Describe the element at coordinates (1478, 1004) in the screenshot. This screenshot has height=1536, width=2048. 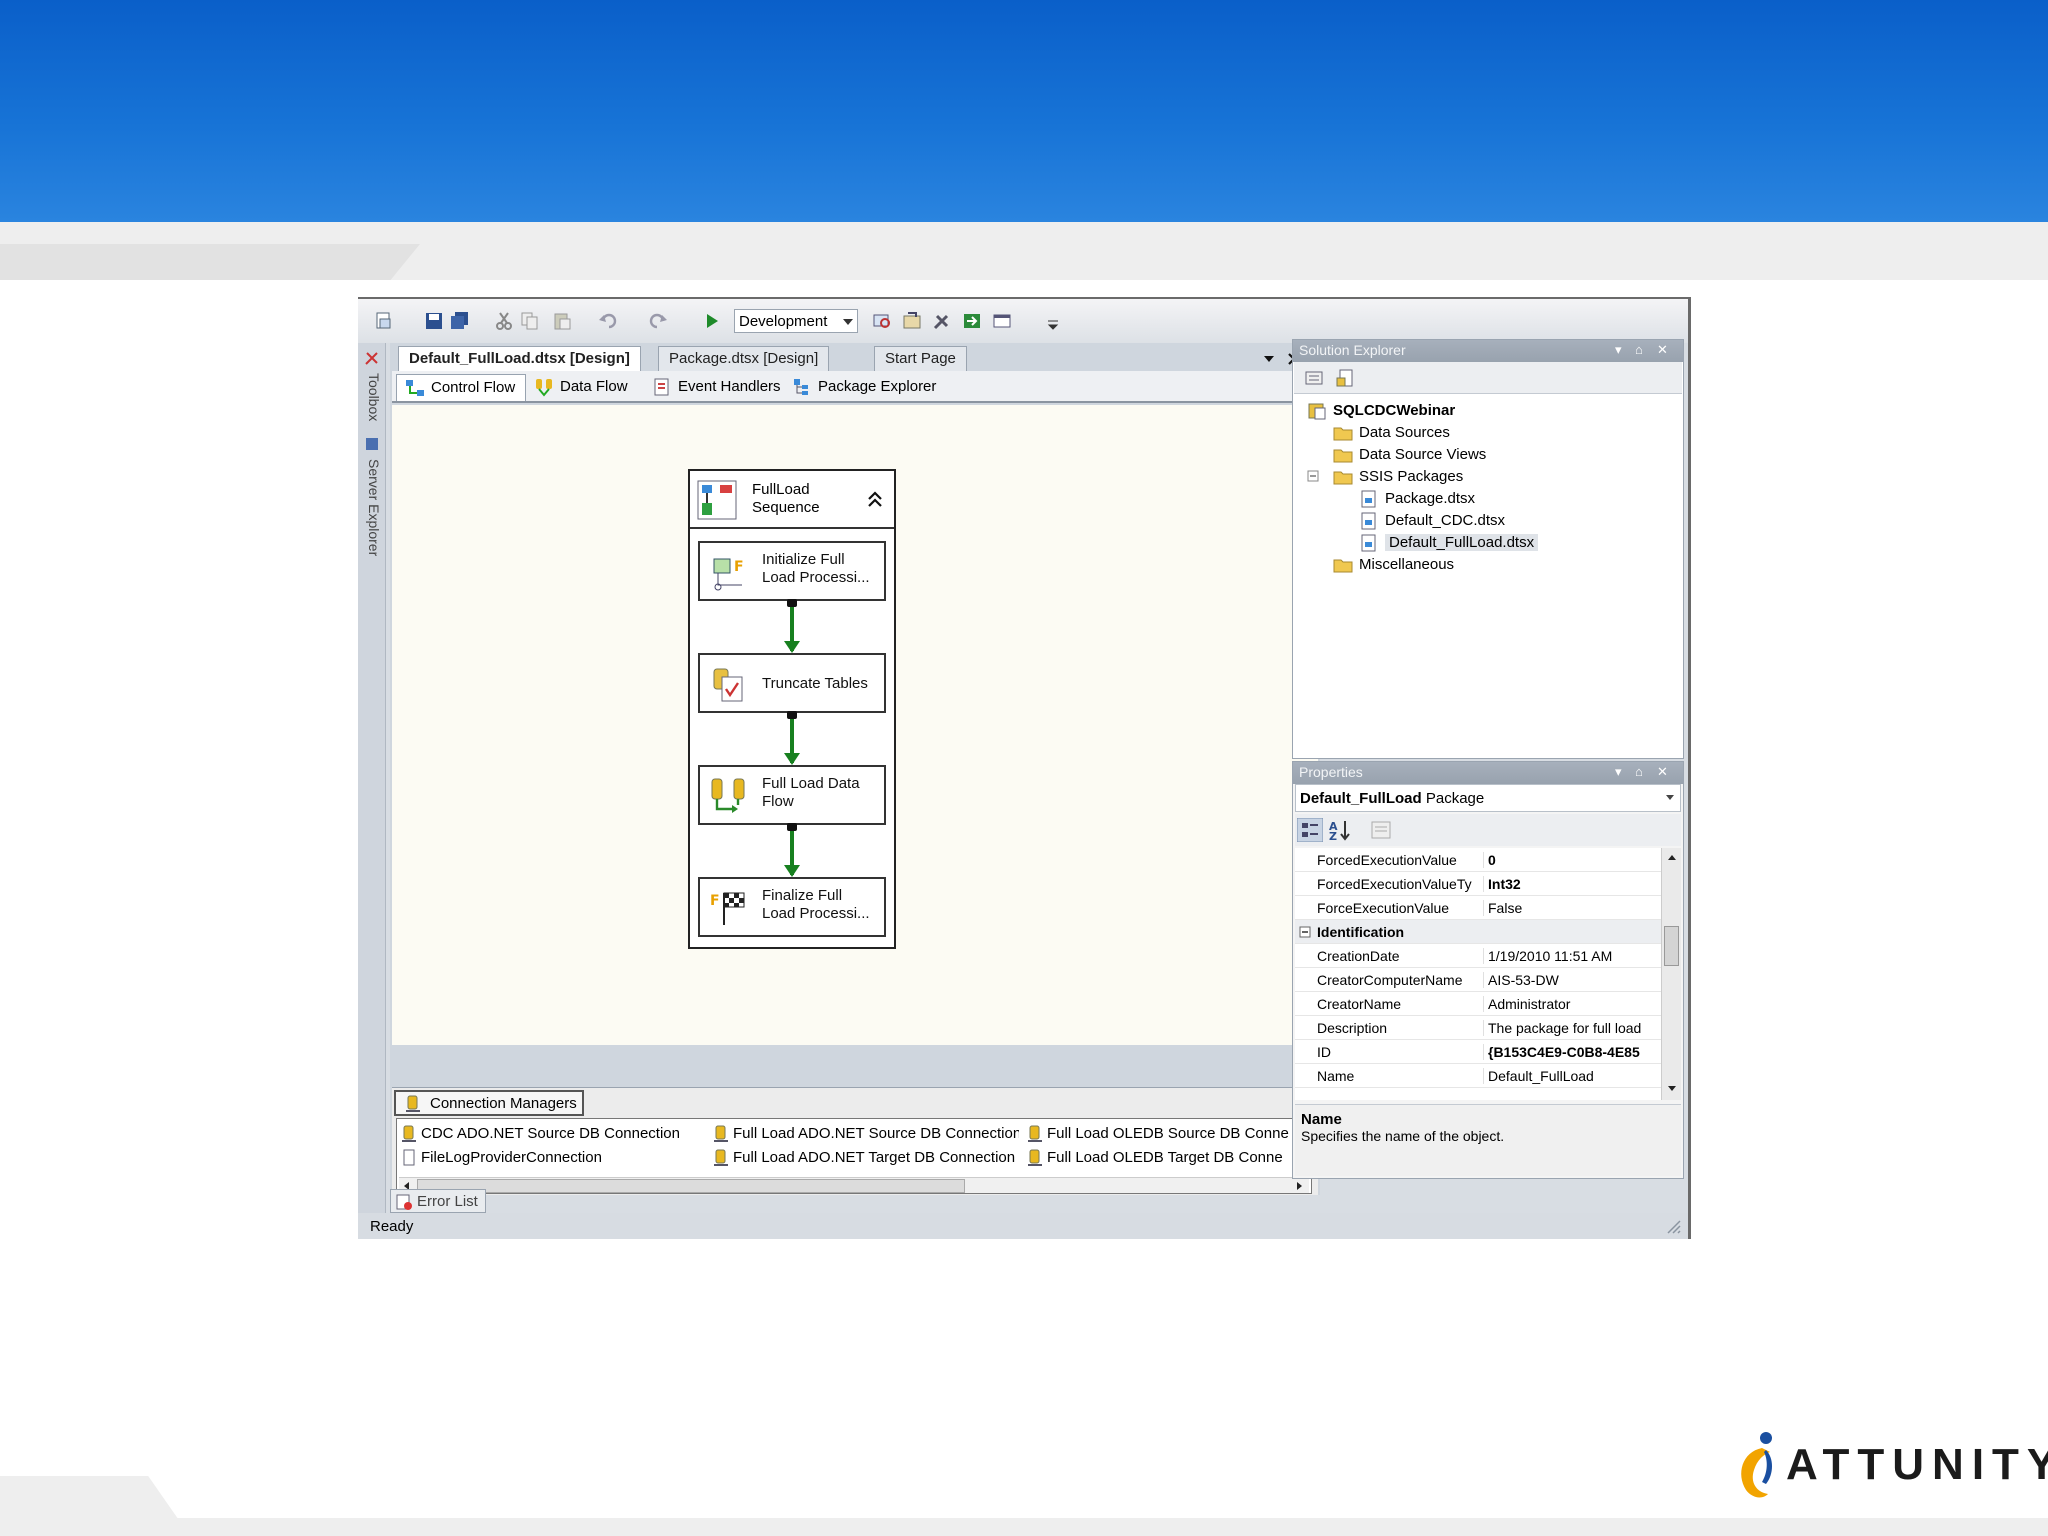
I see `property-row: CreatorName Administrator` at that location.